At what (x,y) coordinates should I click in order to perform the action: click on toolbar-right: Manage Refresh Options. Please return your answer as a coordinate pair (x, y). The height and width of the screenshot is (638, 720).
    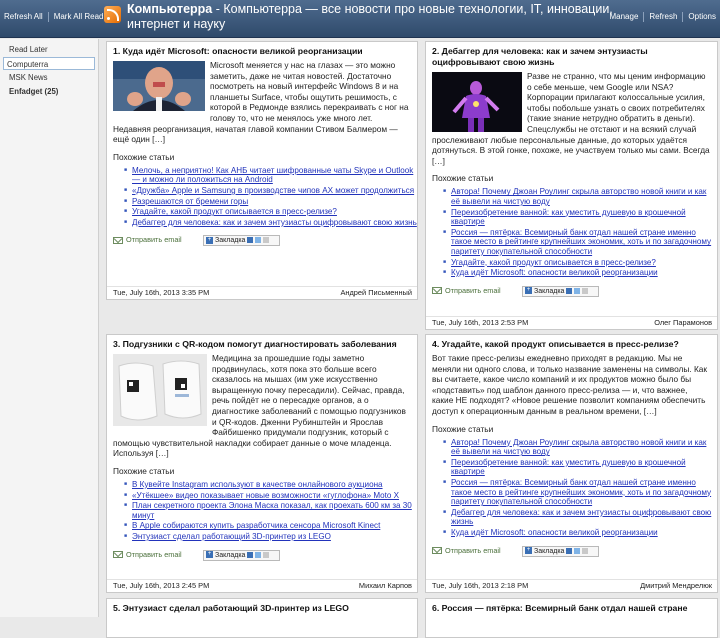
    Looking at the image, I should click on (662, 17).